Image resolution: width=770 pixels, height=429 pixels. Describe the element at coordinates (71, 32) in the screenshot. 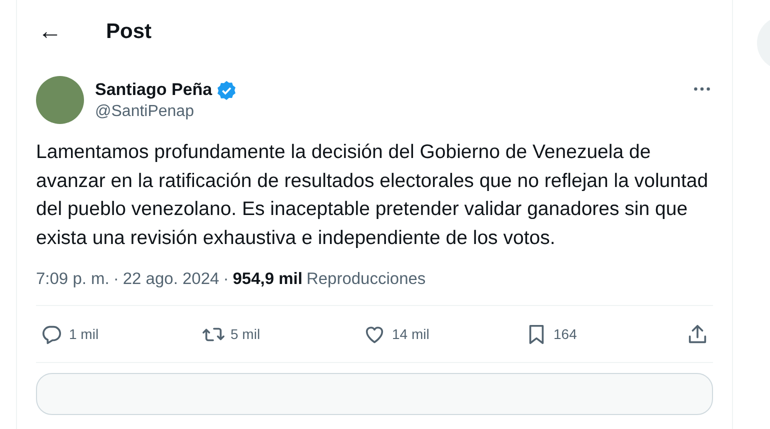

I see `back-button: ←` at that location.